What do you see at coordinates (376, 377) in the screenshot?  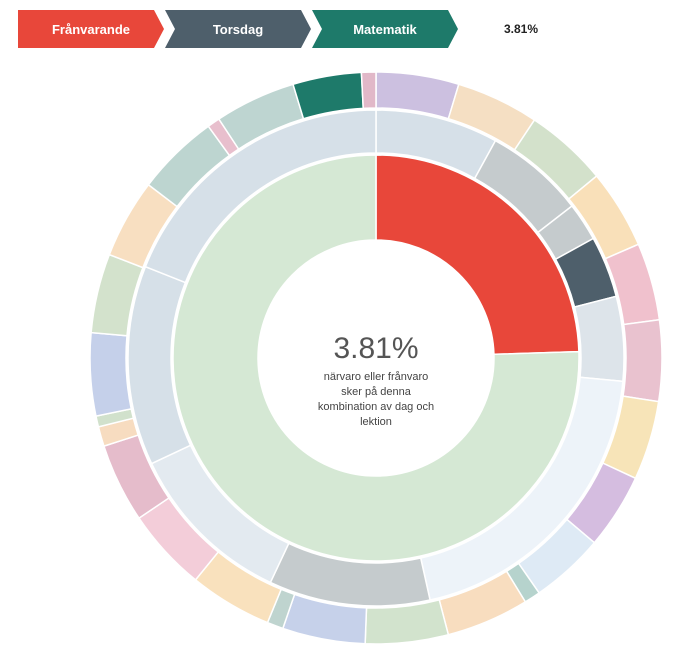 I see `center-description-line-1: närvaro eller frånvaro` at bounding box center [376, 377].